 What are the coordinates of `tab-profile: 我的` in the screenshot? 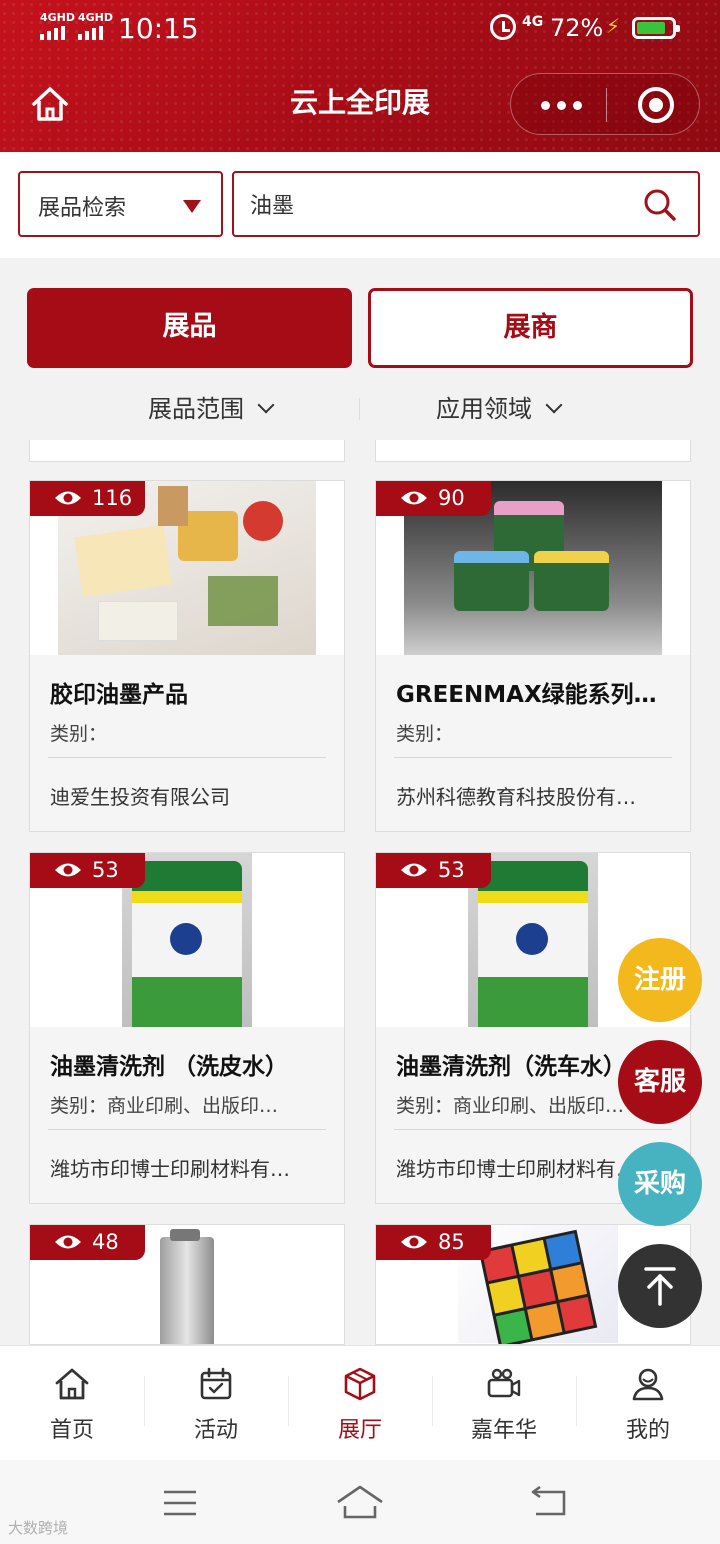 It's located at (648, 1403).